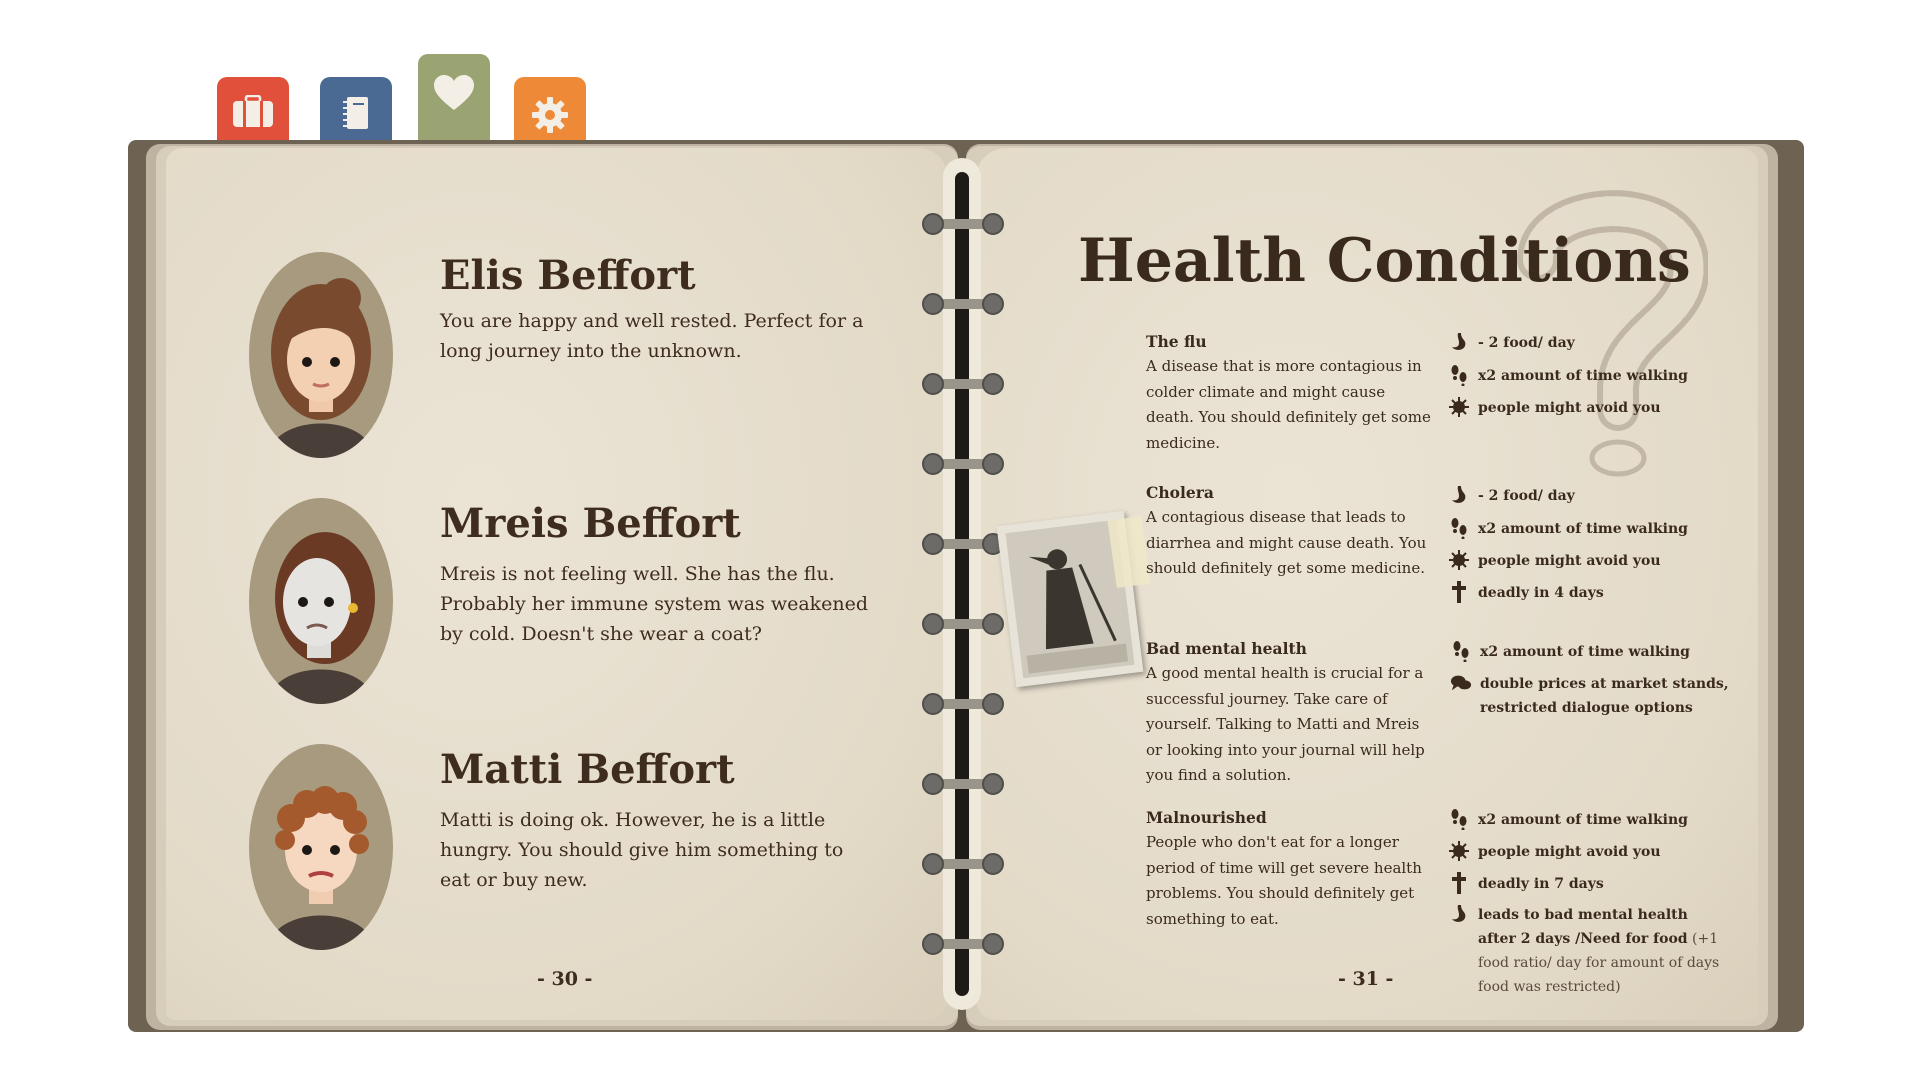  I want to click on condition-title: The flu, so click(1176, 341).